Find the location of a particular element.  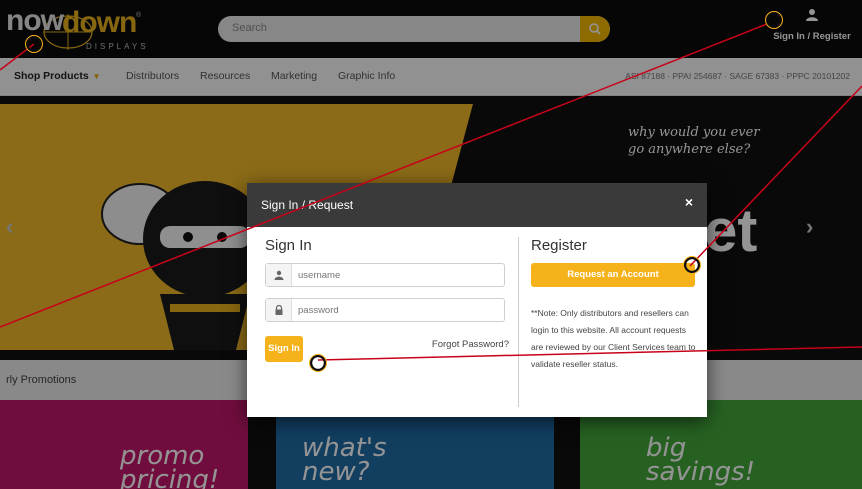

callout-line-request-account is located at coordinates (775, 176).